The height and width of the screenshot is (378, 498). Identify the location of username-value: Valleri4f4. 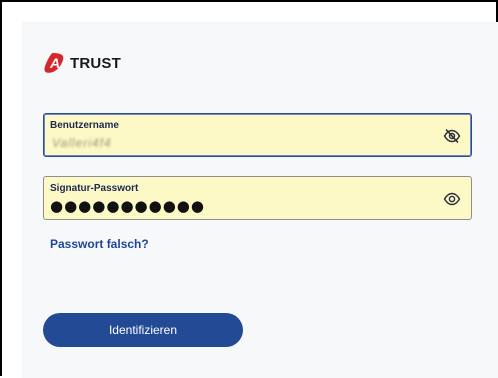
(82, 143).